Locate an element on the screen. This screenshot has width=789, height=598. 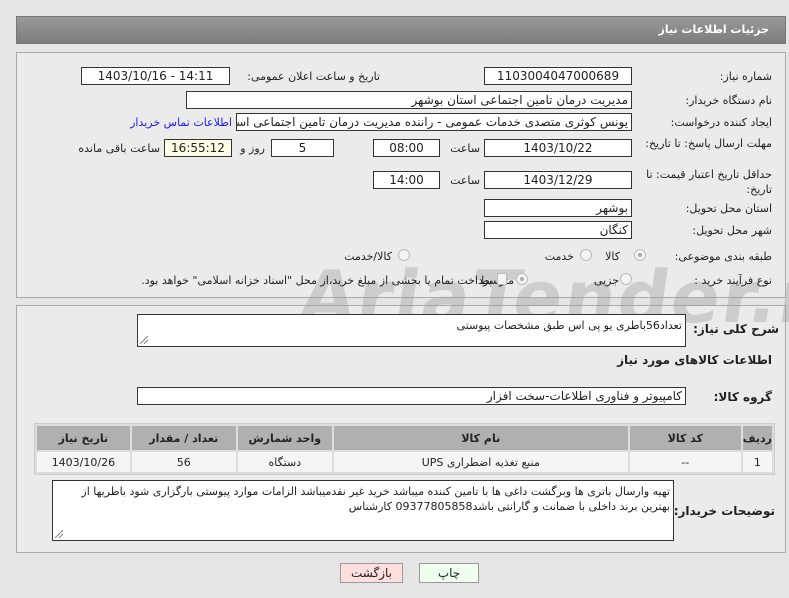
col-code: کد کالا is located at coordinates (685, 438).